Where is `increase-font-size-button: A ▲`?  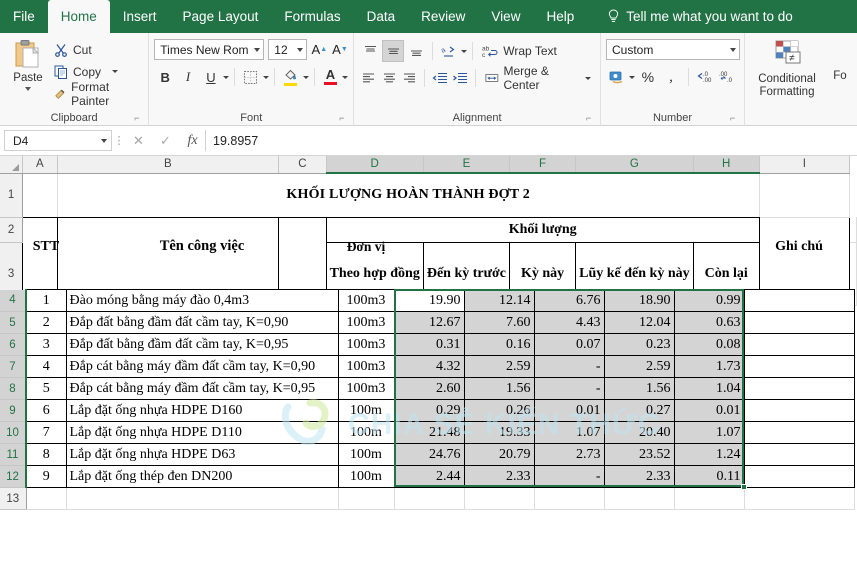 increase-font-size-button: A ▲ is located at coordinates (319, 49).